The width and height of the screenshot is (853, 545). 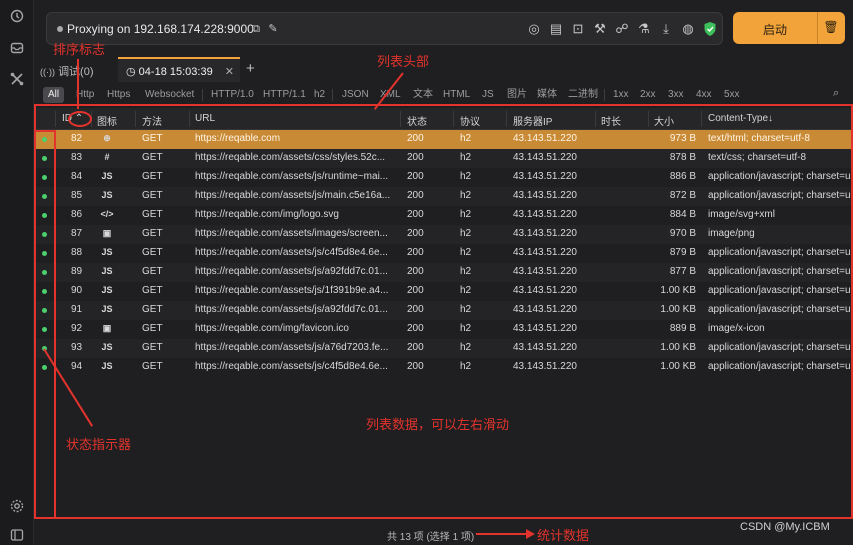 What do you see at coordinates (556, 29) in the screenshot?
I see `rewrite-icon: ▤` at bounding box center [556, 29].